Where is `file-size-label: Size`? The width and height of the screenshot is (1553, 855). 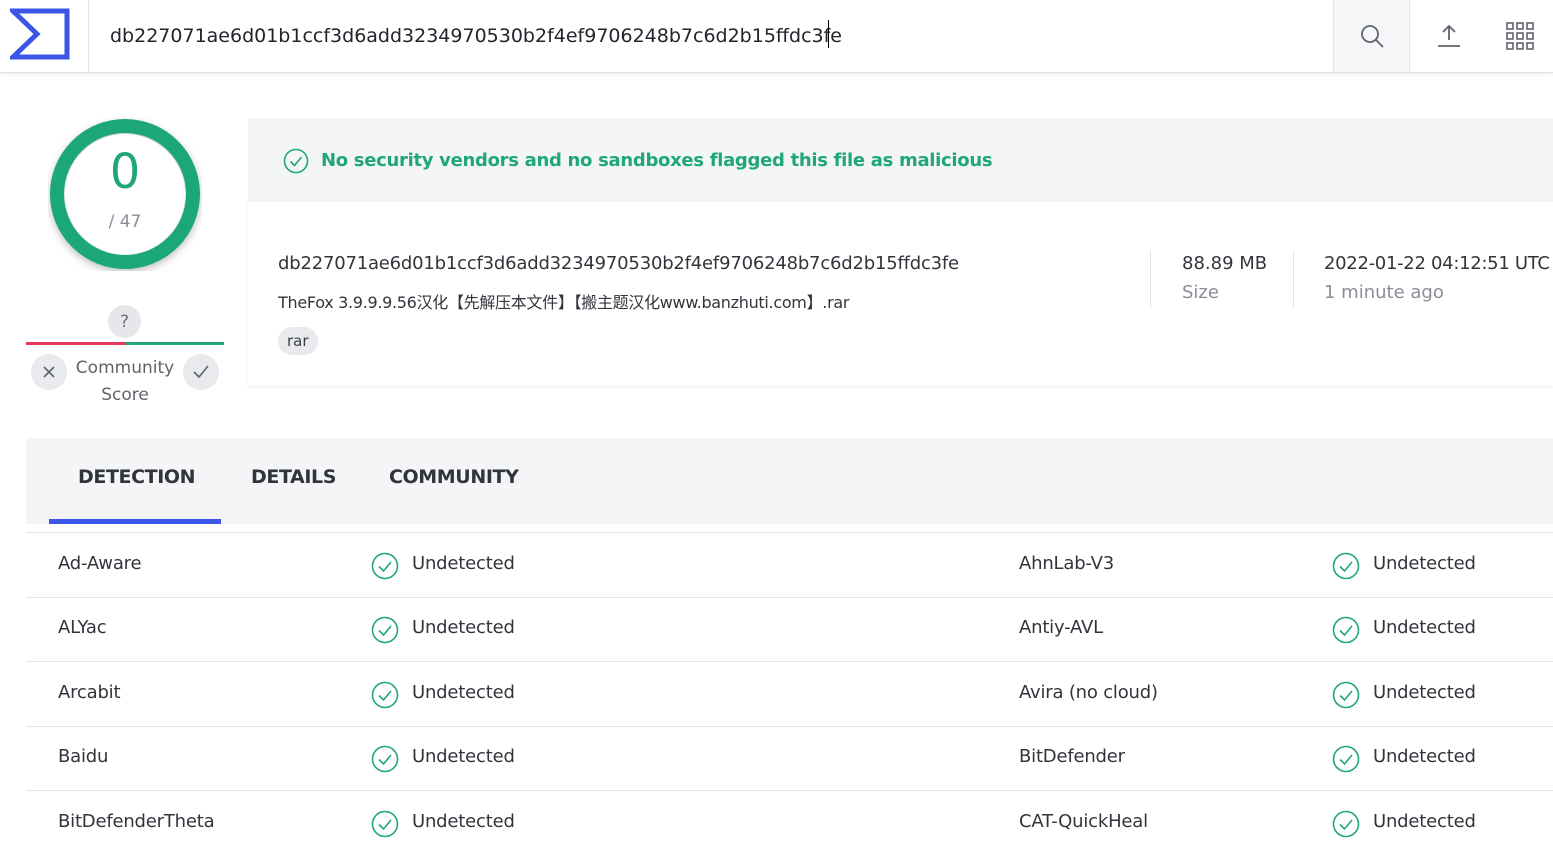 file-size-label: Size is located at coordinates (1200, 292).